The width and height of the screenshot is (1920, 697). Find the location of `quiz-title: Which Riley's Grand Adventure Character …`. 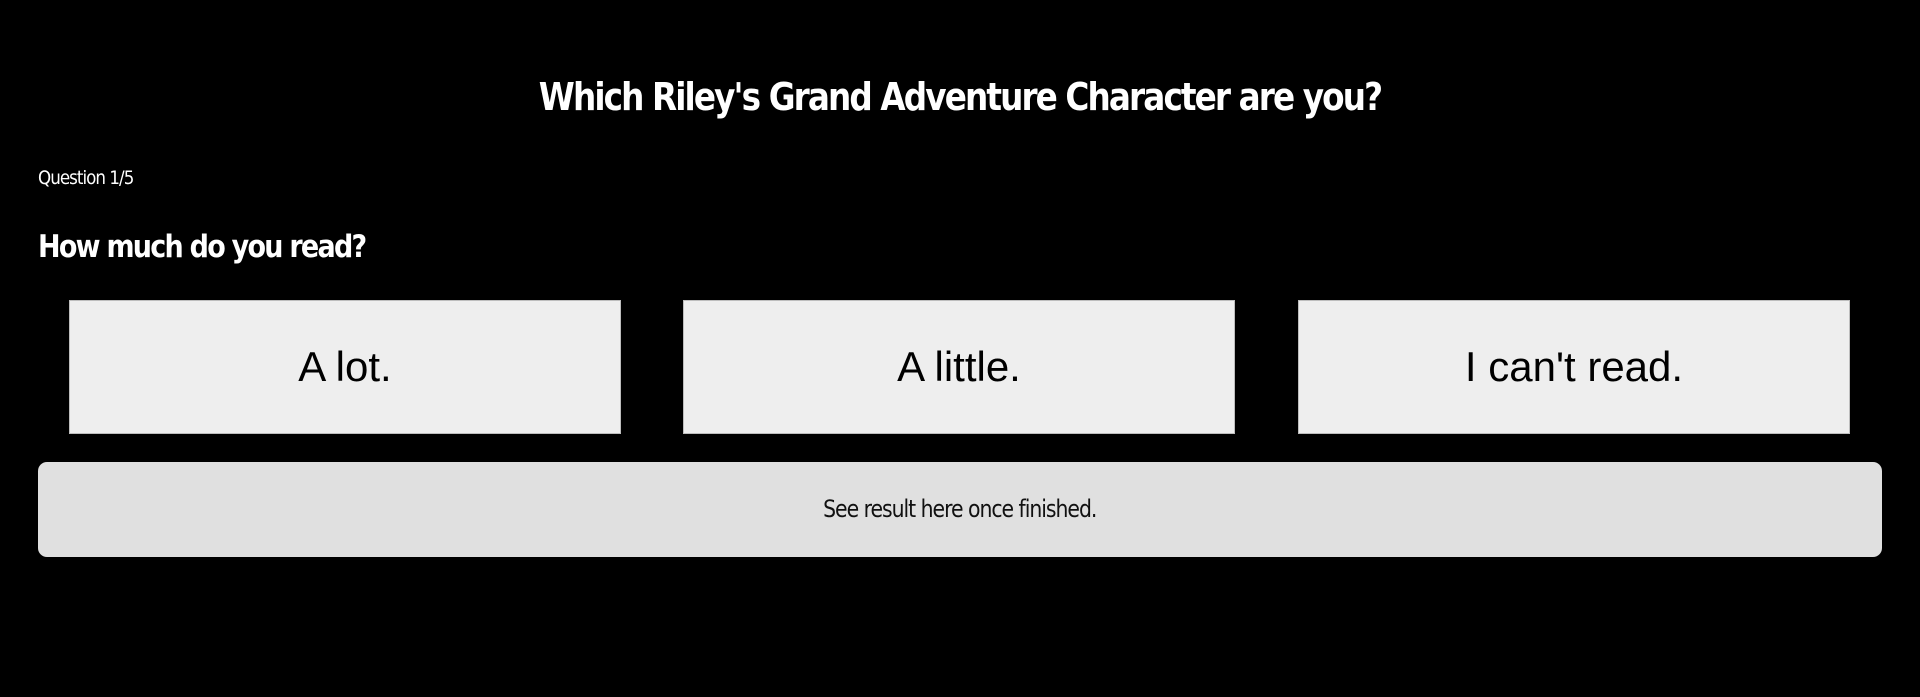

quiz-title: Which Riley's Grand Adventure Character … is located at coordinates (960, 97).